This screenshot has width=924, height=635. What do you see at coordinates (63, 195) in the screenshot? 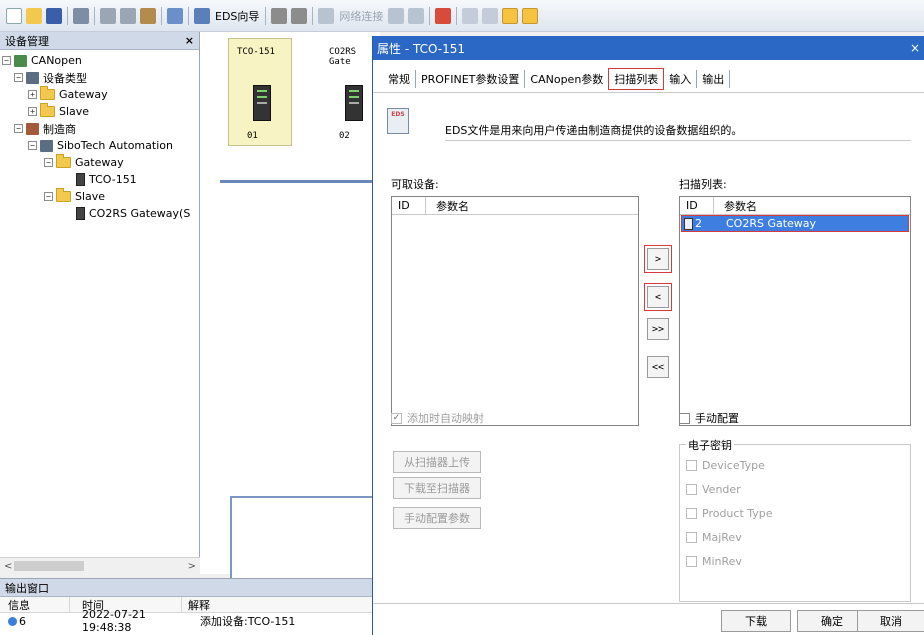
I see `folder-icon` at bounding box center [63, 195].